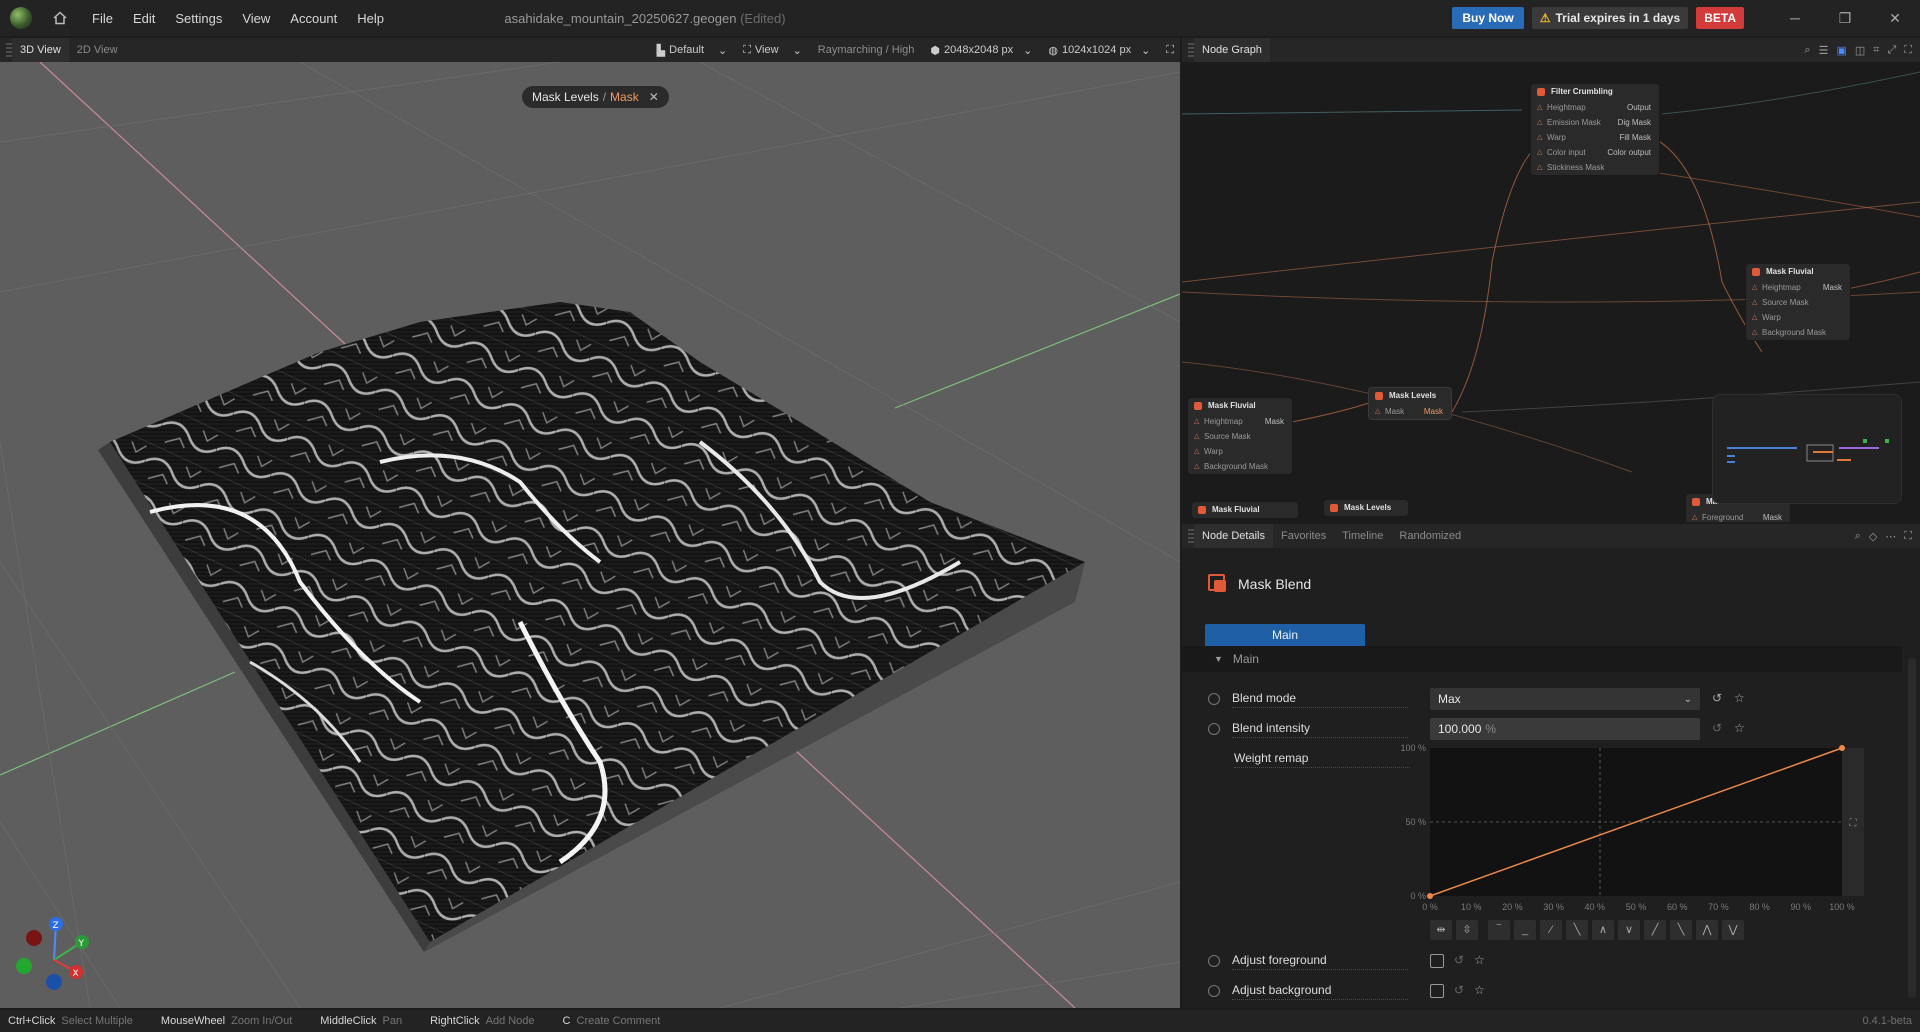 This screenshot has width=1920, height=1032. I want to click on breadcrumb-child: Mask, so click(624, 97).